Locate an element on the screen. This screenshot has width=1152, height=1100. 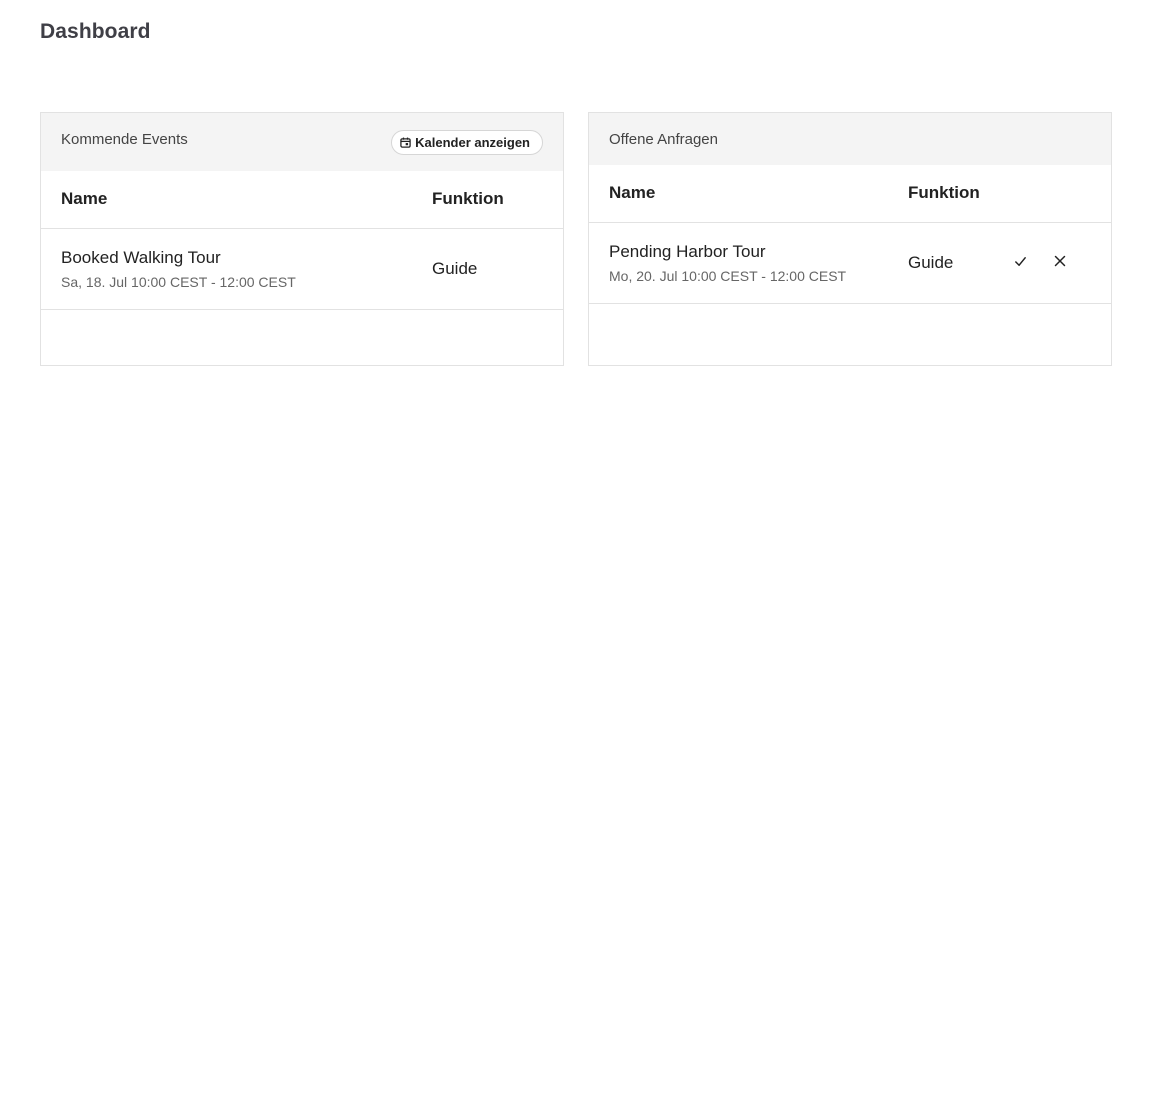
column-header-actions is located at coordinates (1059, 194).